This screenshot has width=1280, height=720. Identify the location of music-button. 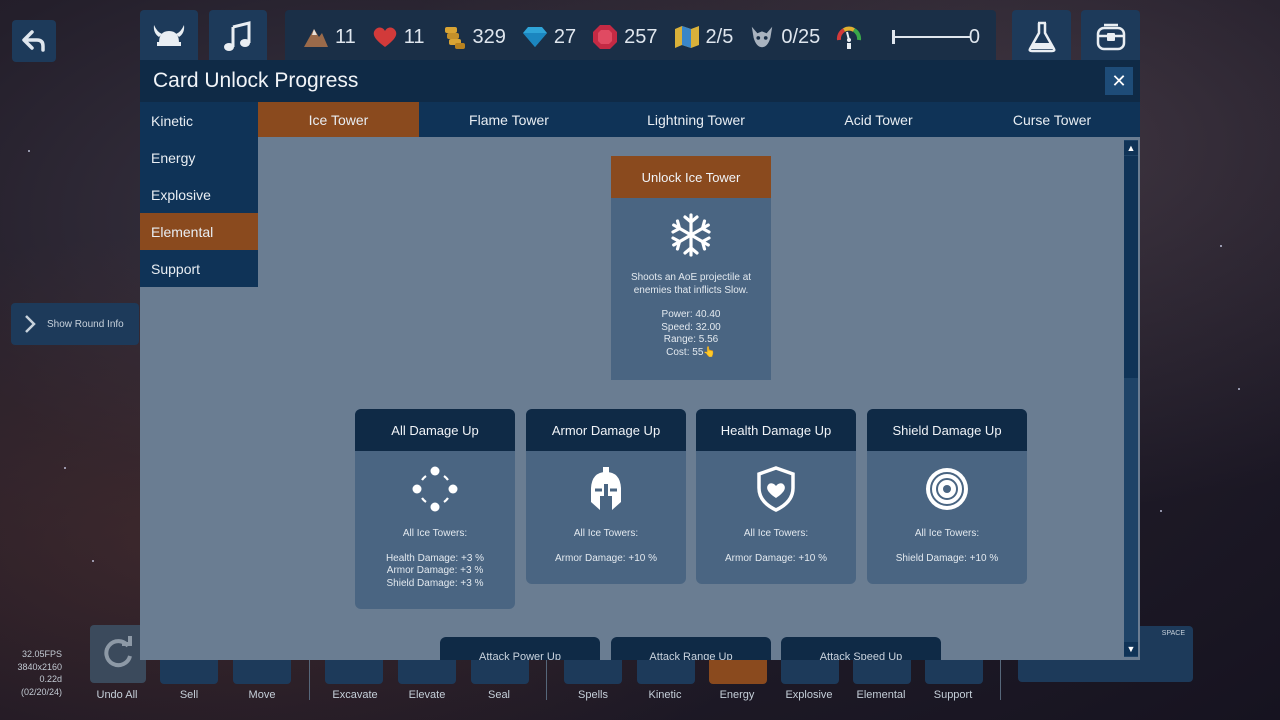
(238, 37).